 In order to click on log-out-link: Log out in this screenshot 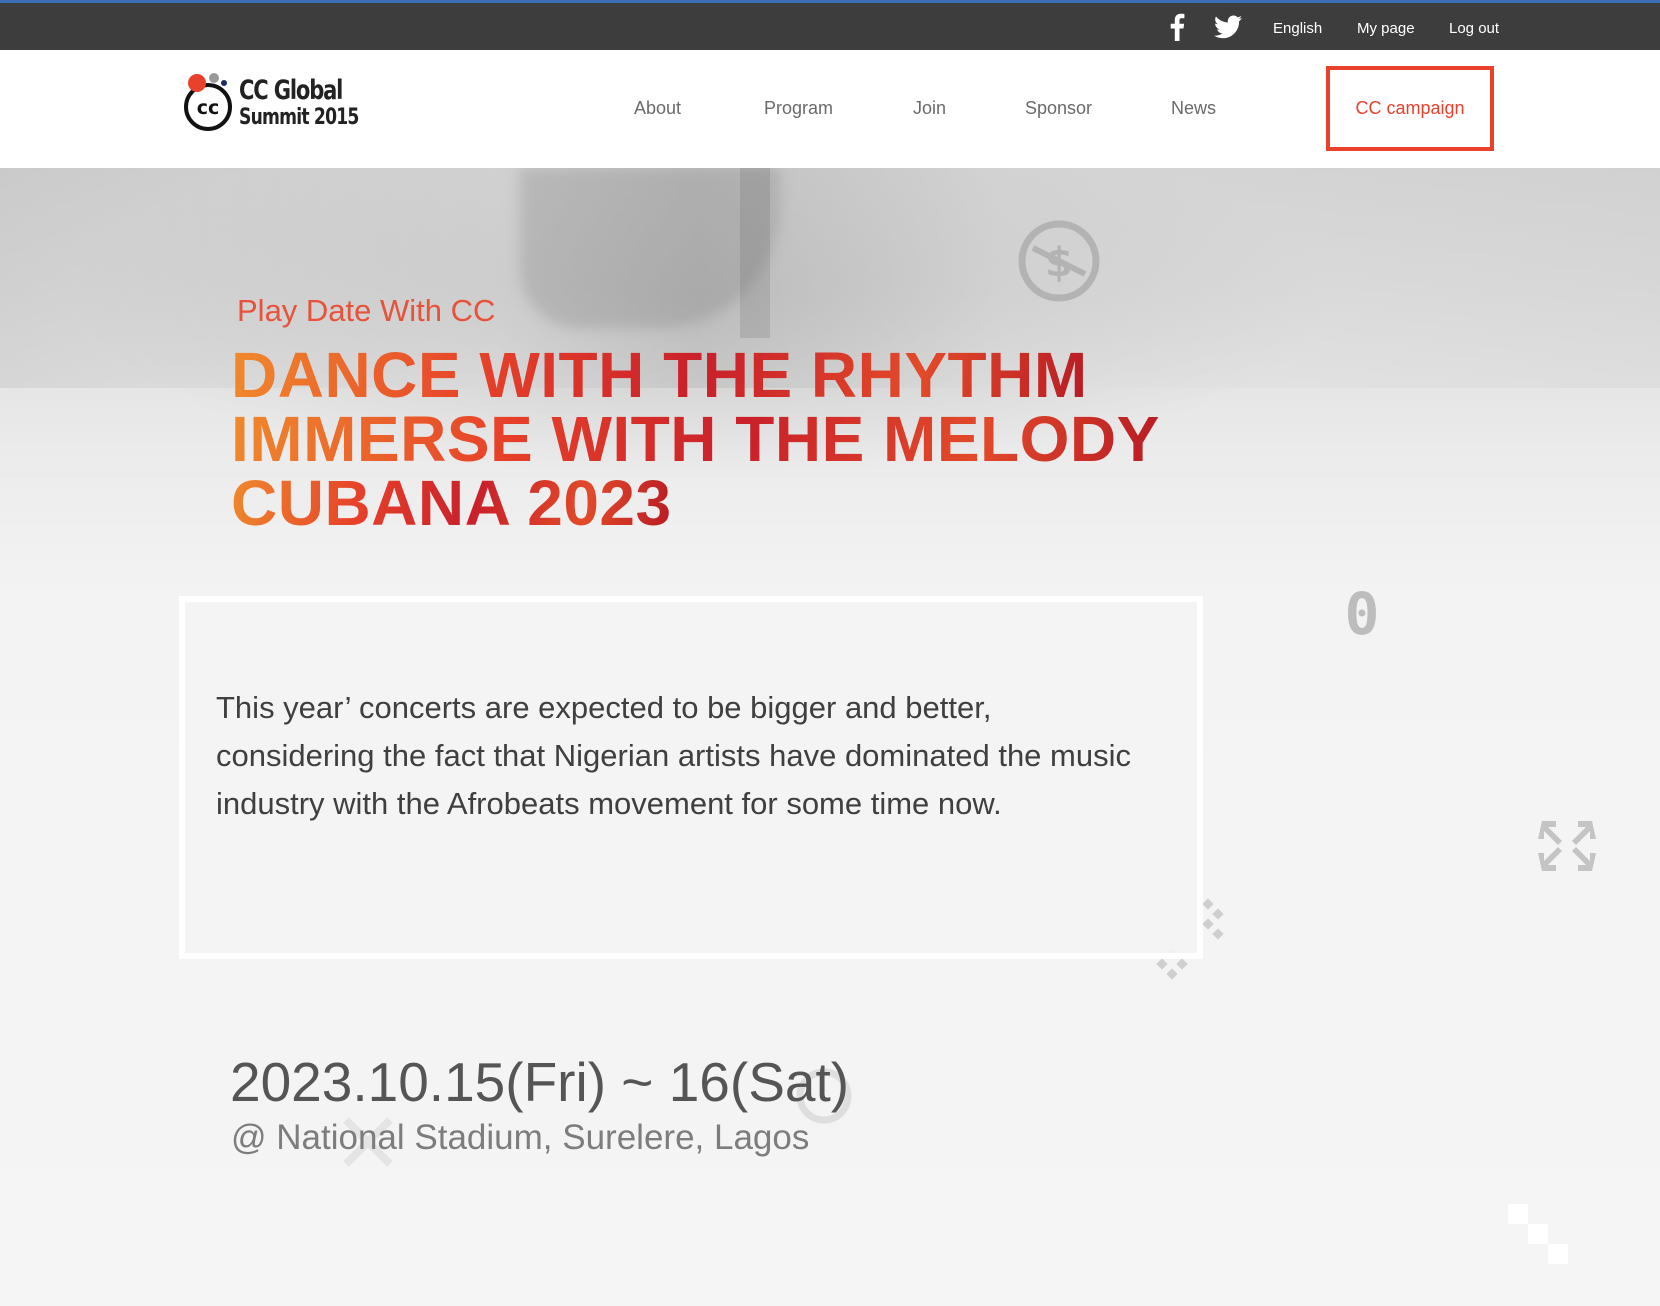, I will do `click(1474, 28)`.